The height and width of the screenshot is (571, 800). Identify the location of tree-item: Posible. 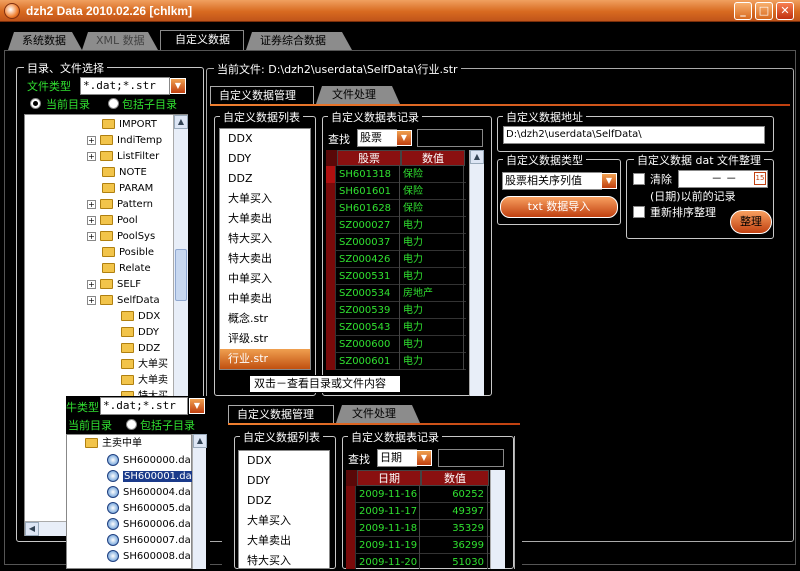
(128, 253).